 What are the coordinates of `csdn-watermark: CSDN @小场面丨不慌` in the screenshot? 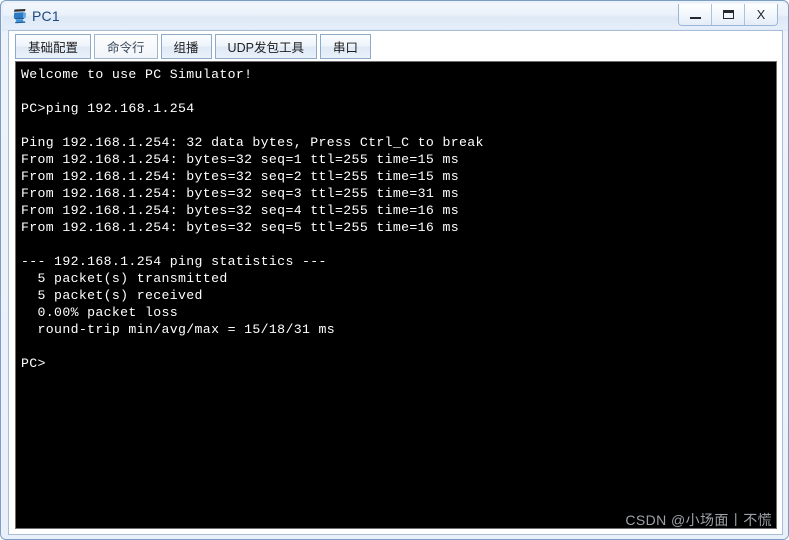 It's located at (698, 520).